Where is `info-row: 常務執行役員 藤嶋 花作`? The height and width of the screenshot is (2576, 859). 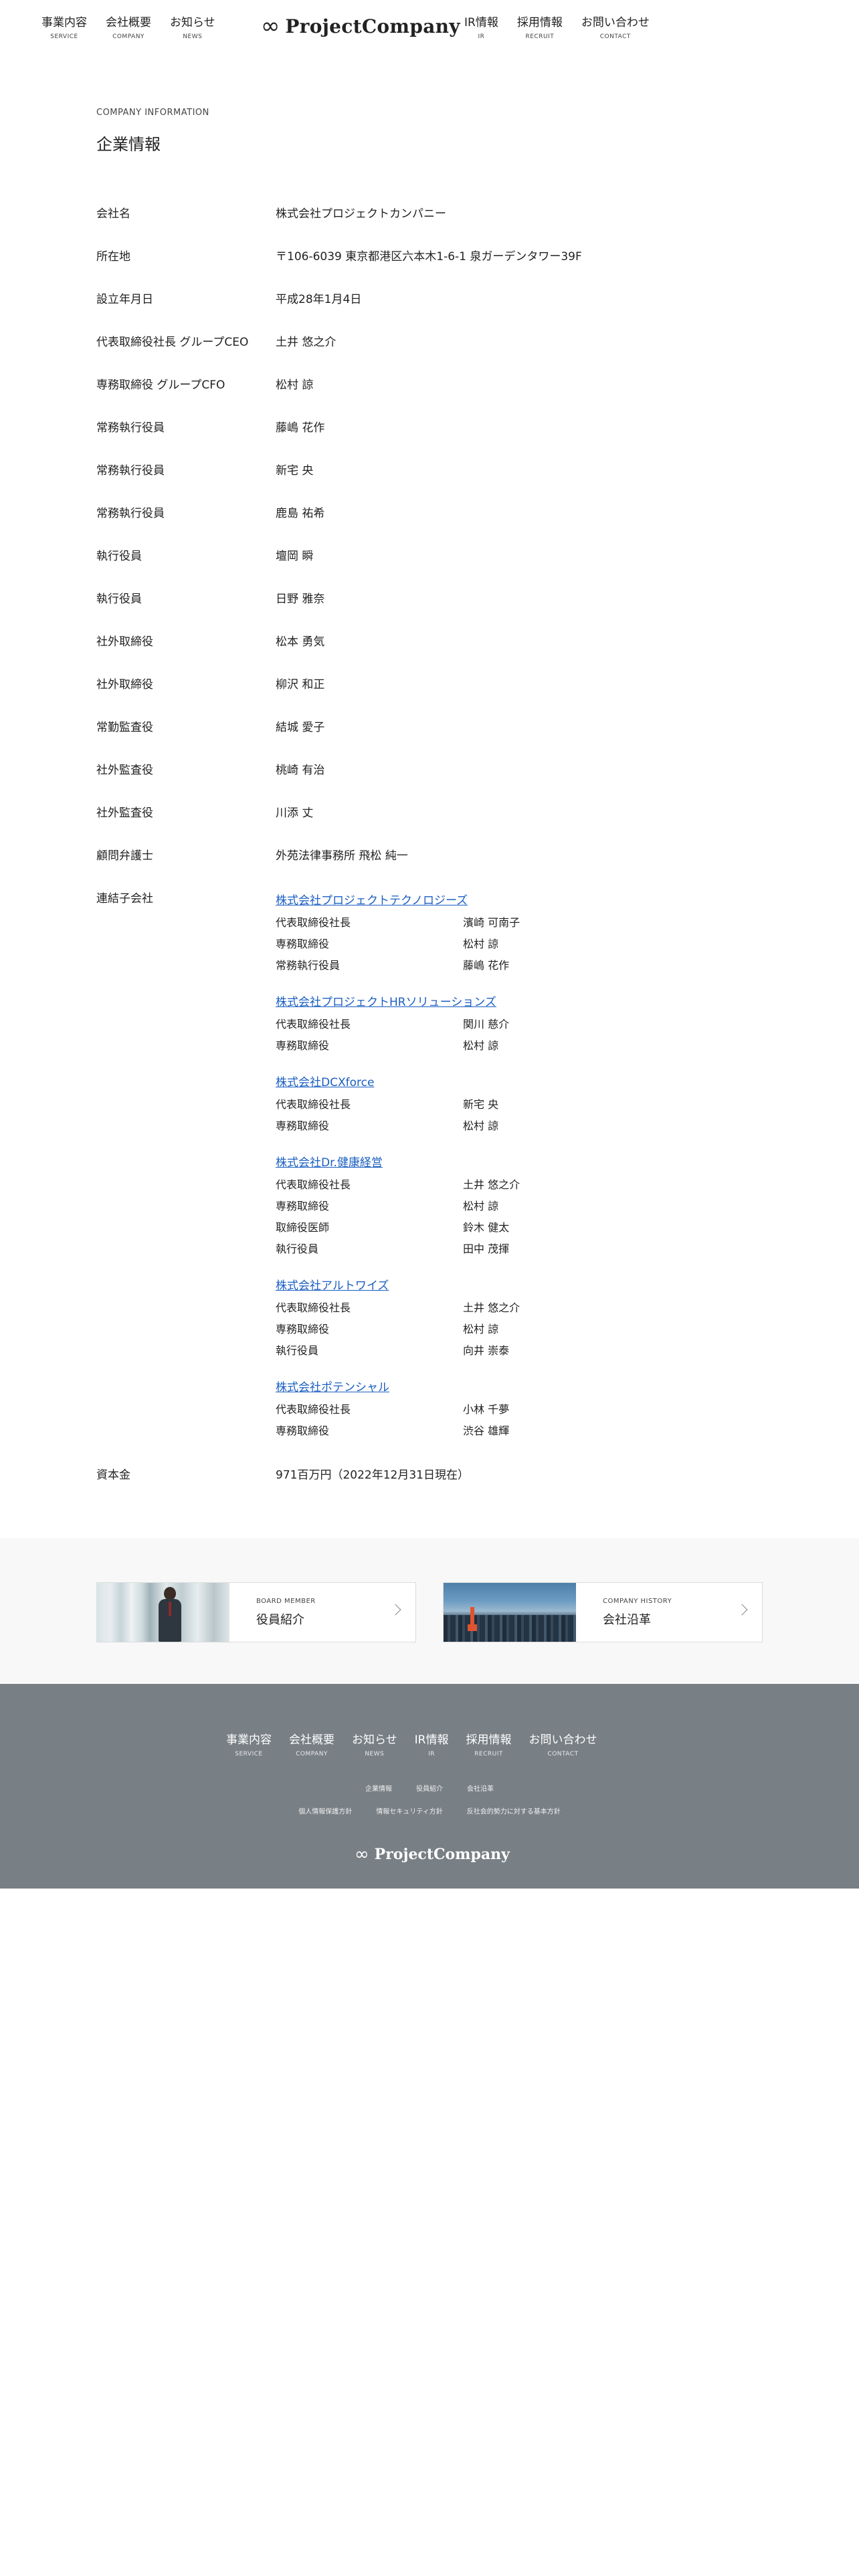 info-row: 常務執行役員 藤嶋 花作 is located at coordinates (417, 428).